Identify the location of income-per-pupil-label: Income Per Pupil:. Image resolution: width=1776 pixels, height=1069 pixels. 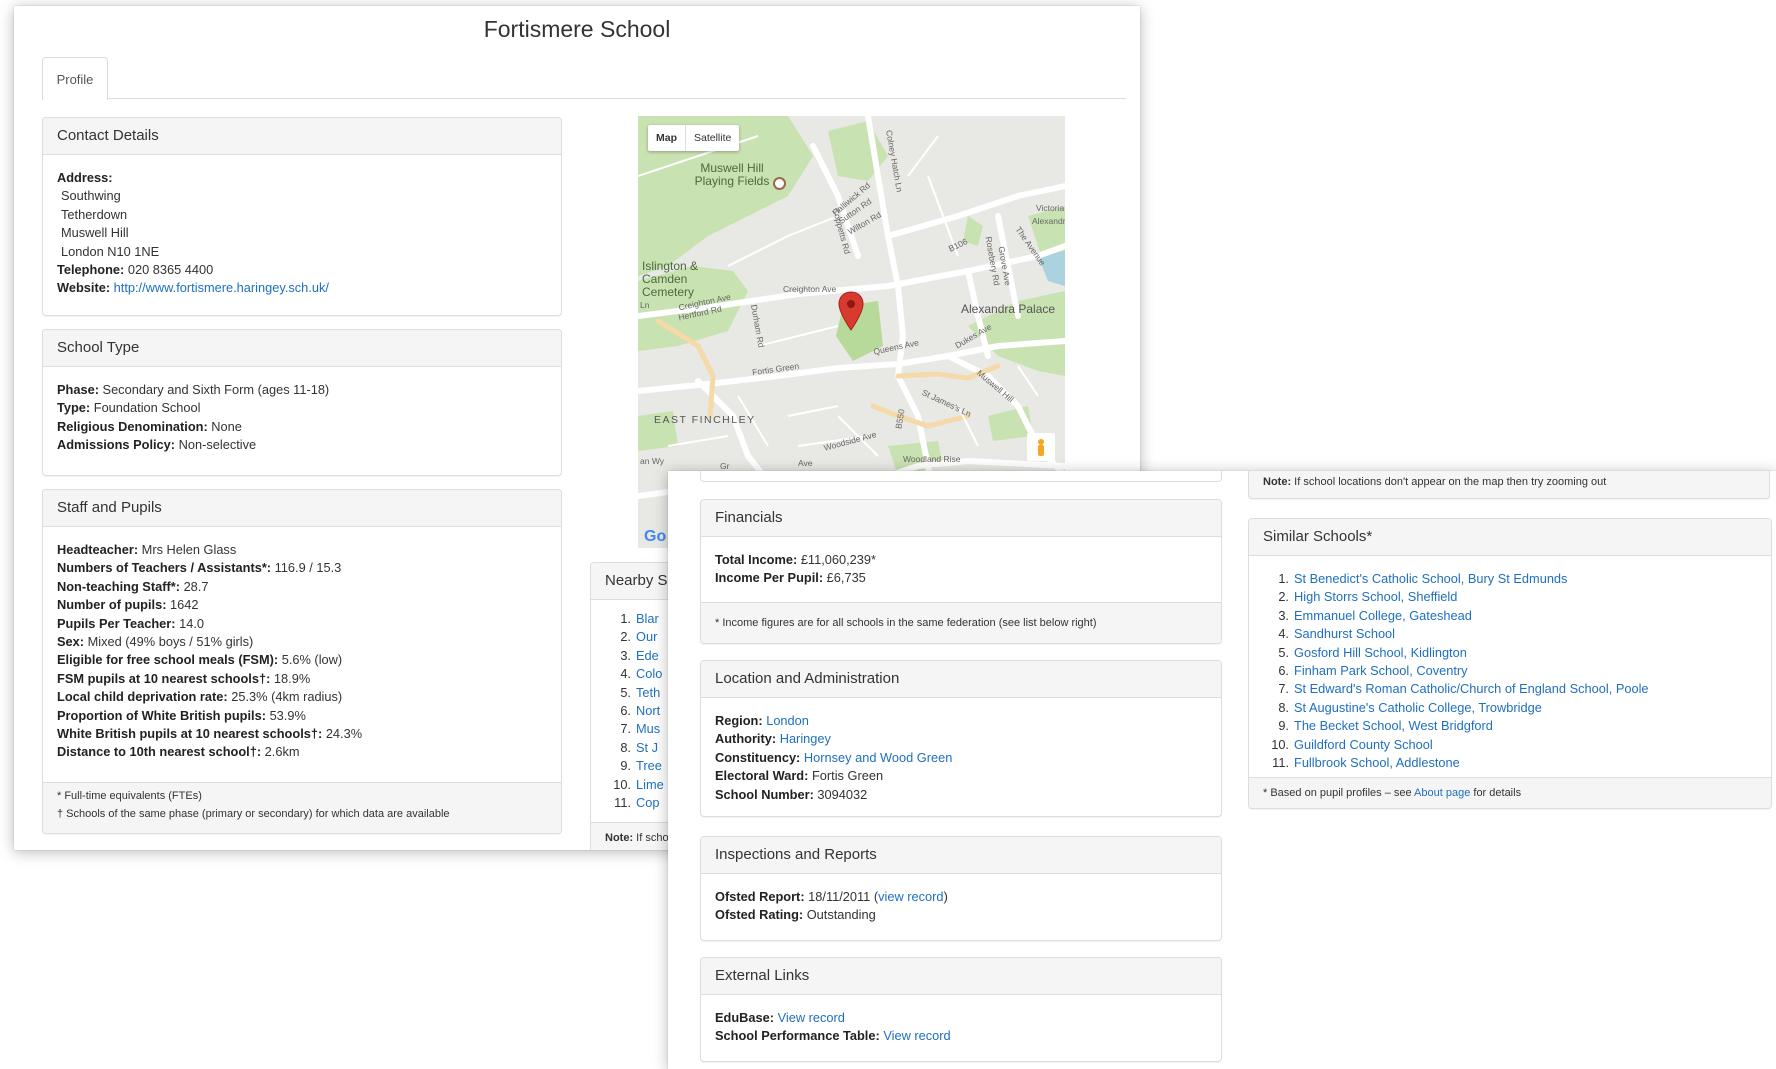
(769, 578).